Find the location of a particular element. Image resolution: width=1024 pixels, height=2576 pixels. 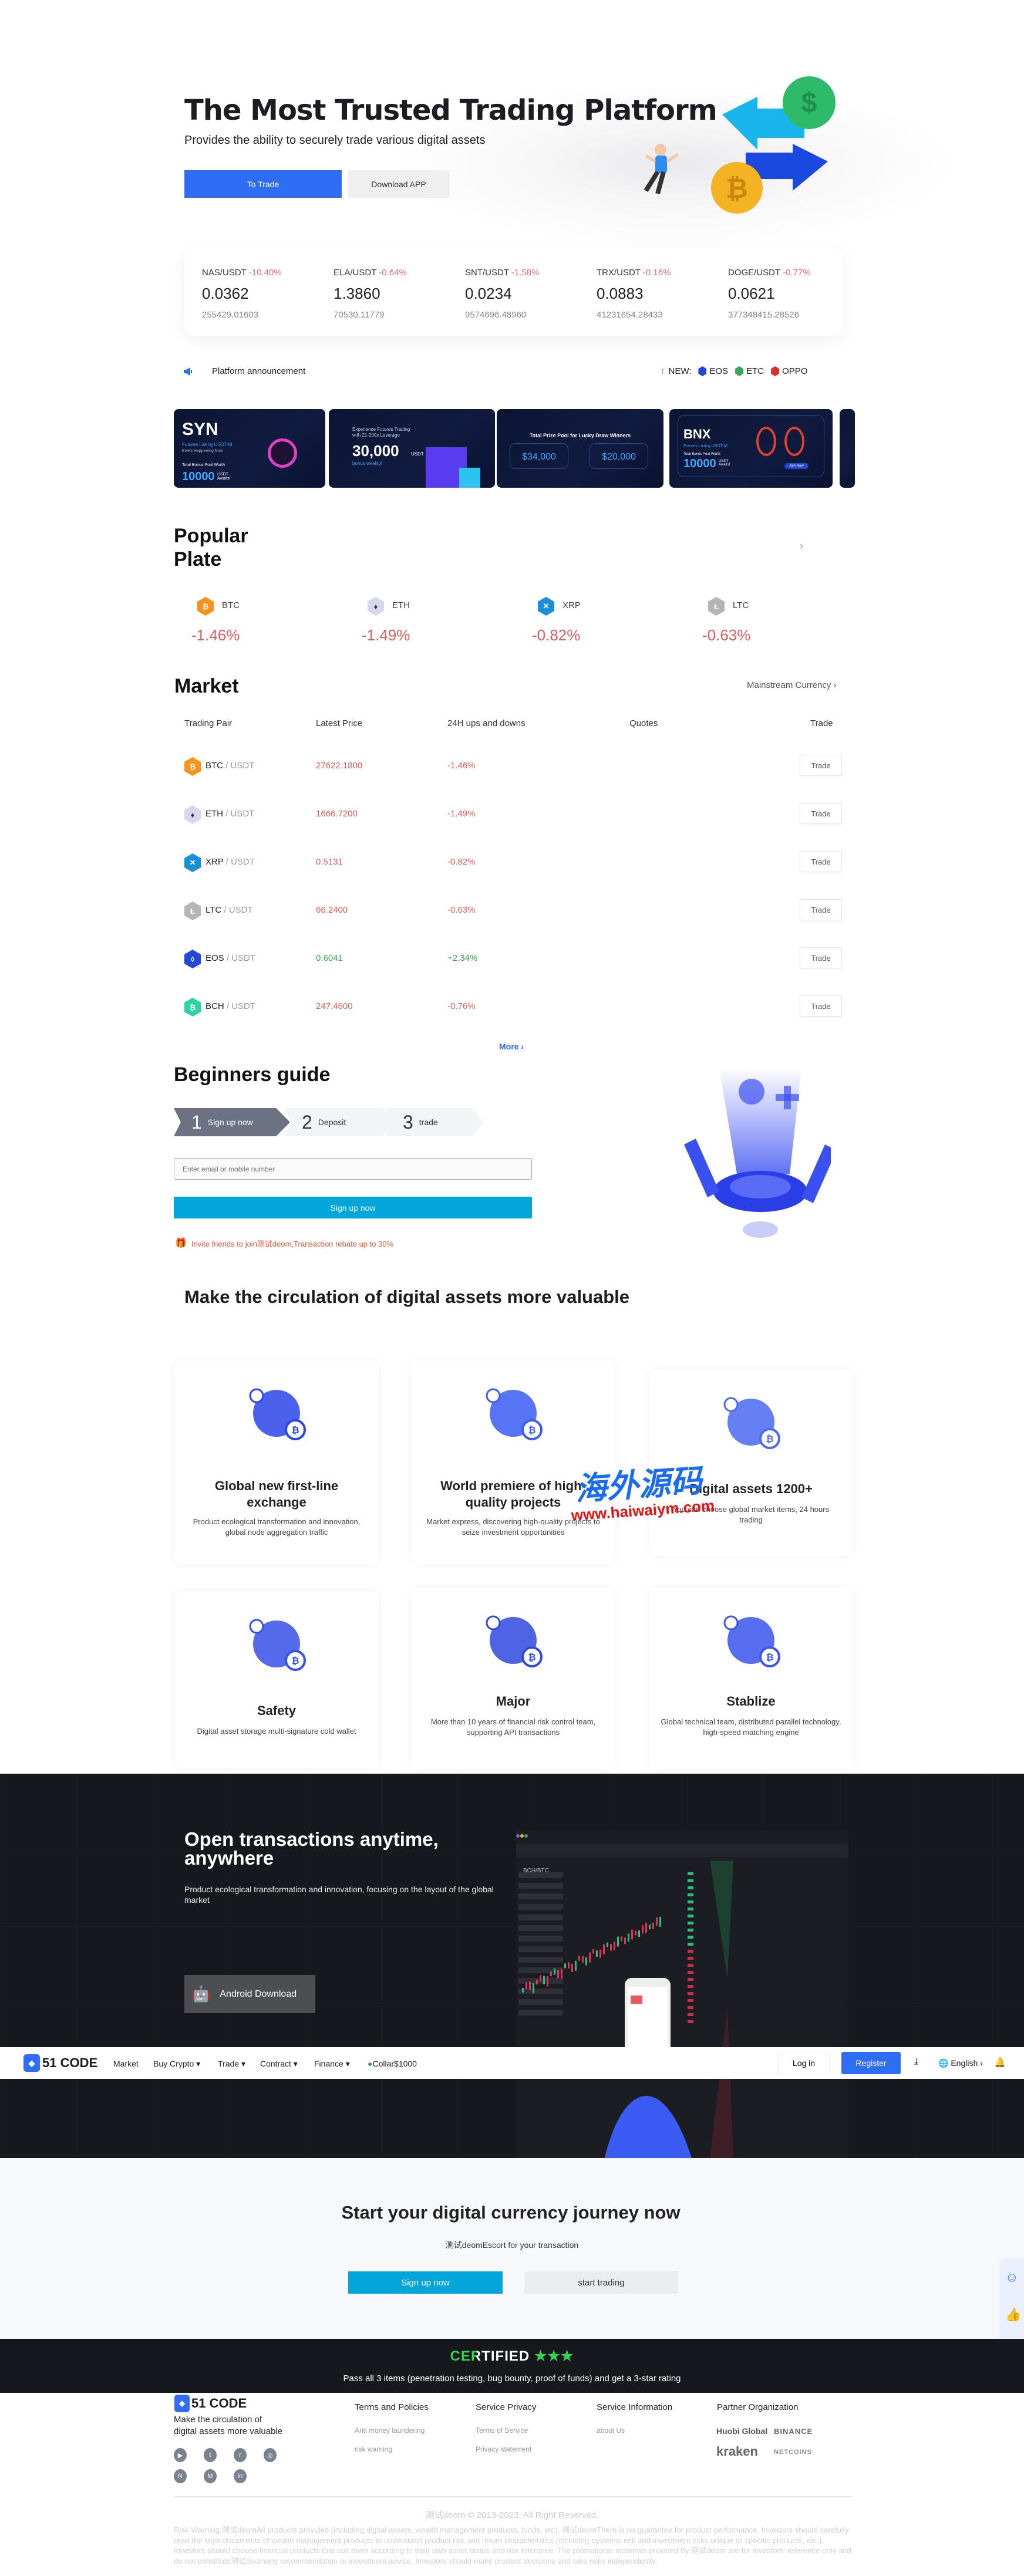

social-m-icon: M is located at coordinates (210, 2476).